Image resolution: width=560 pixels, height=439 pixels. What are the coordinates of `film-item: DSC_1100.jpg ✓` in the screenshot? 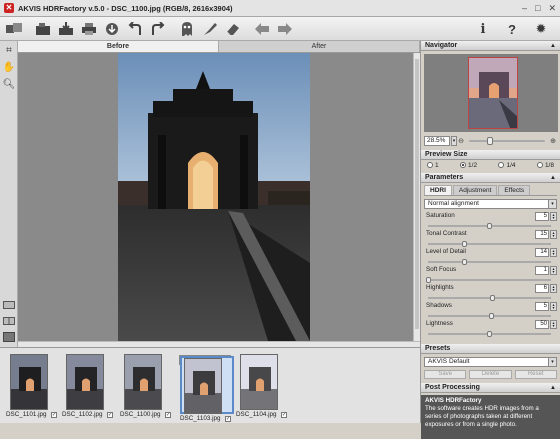 It's located at (146, 386).